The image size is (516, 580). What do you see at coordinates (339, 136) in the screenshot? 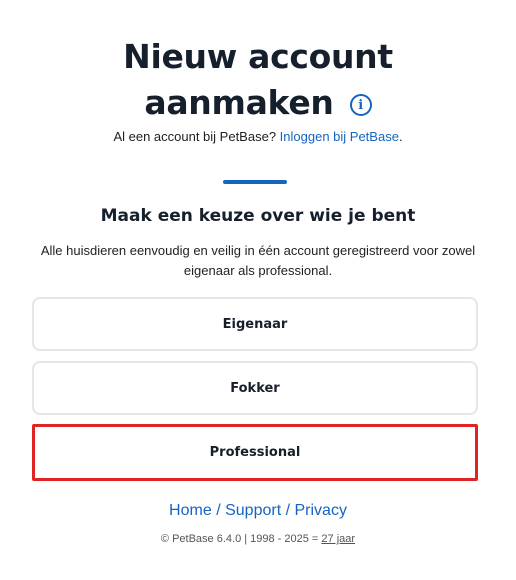
I see `login-link: Inloggen bij PetBase` at bounding box center [339, 136].